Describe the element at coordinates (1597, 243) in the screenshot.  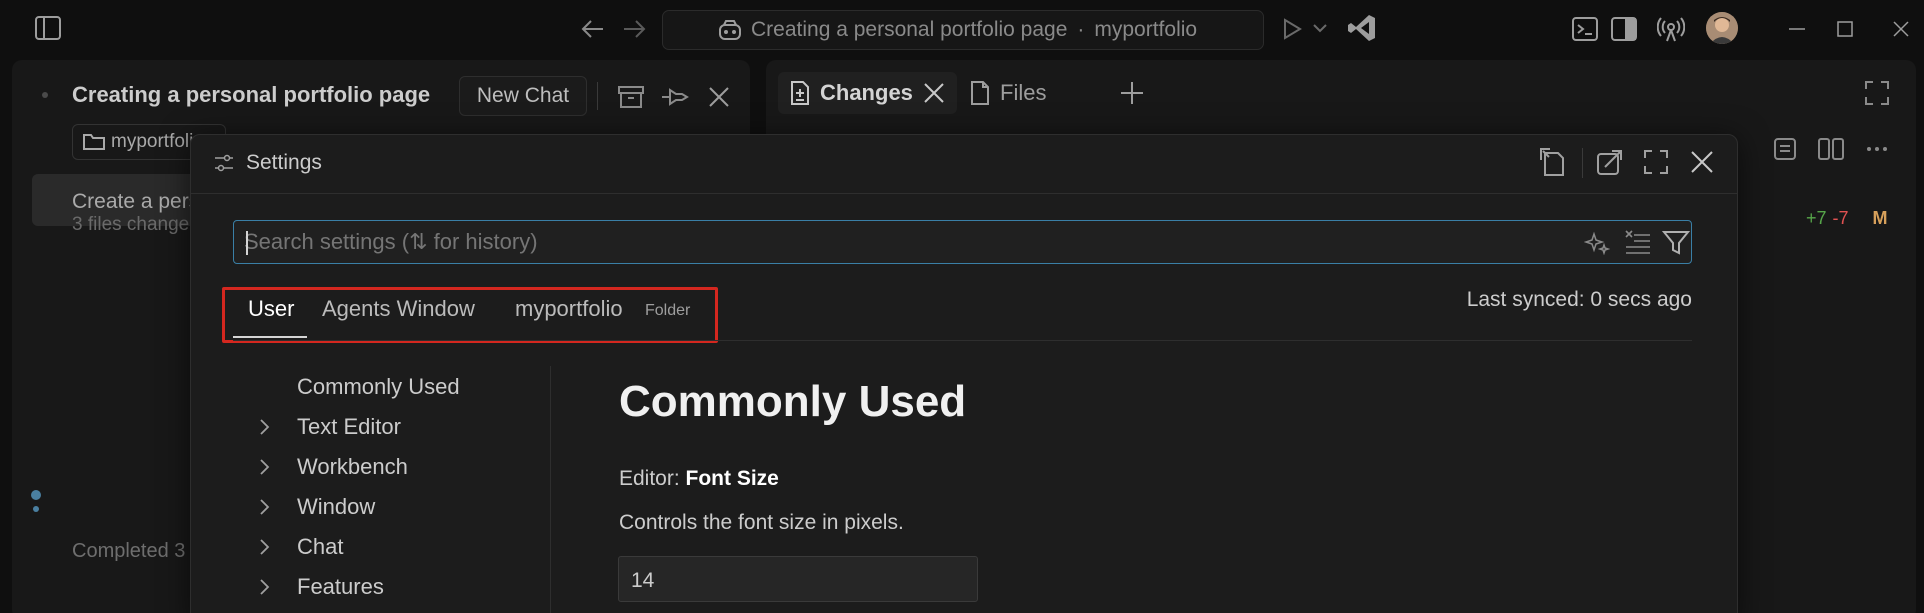
I see `ai-sparkle-icon` at that location.